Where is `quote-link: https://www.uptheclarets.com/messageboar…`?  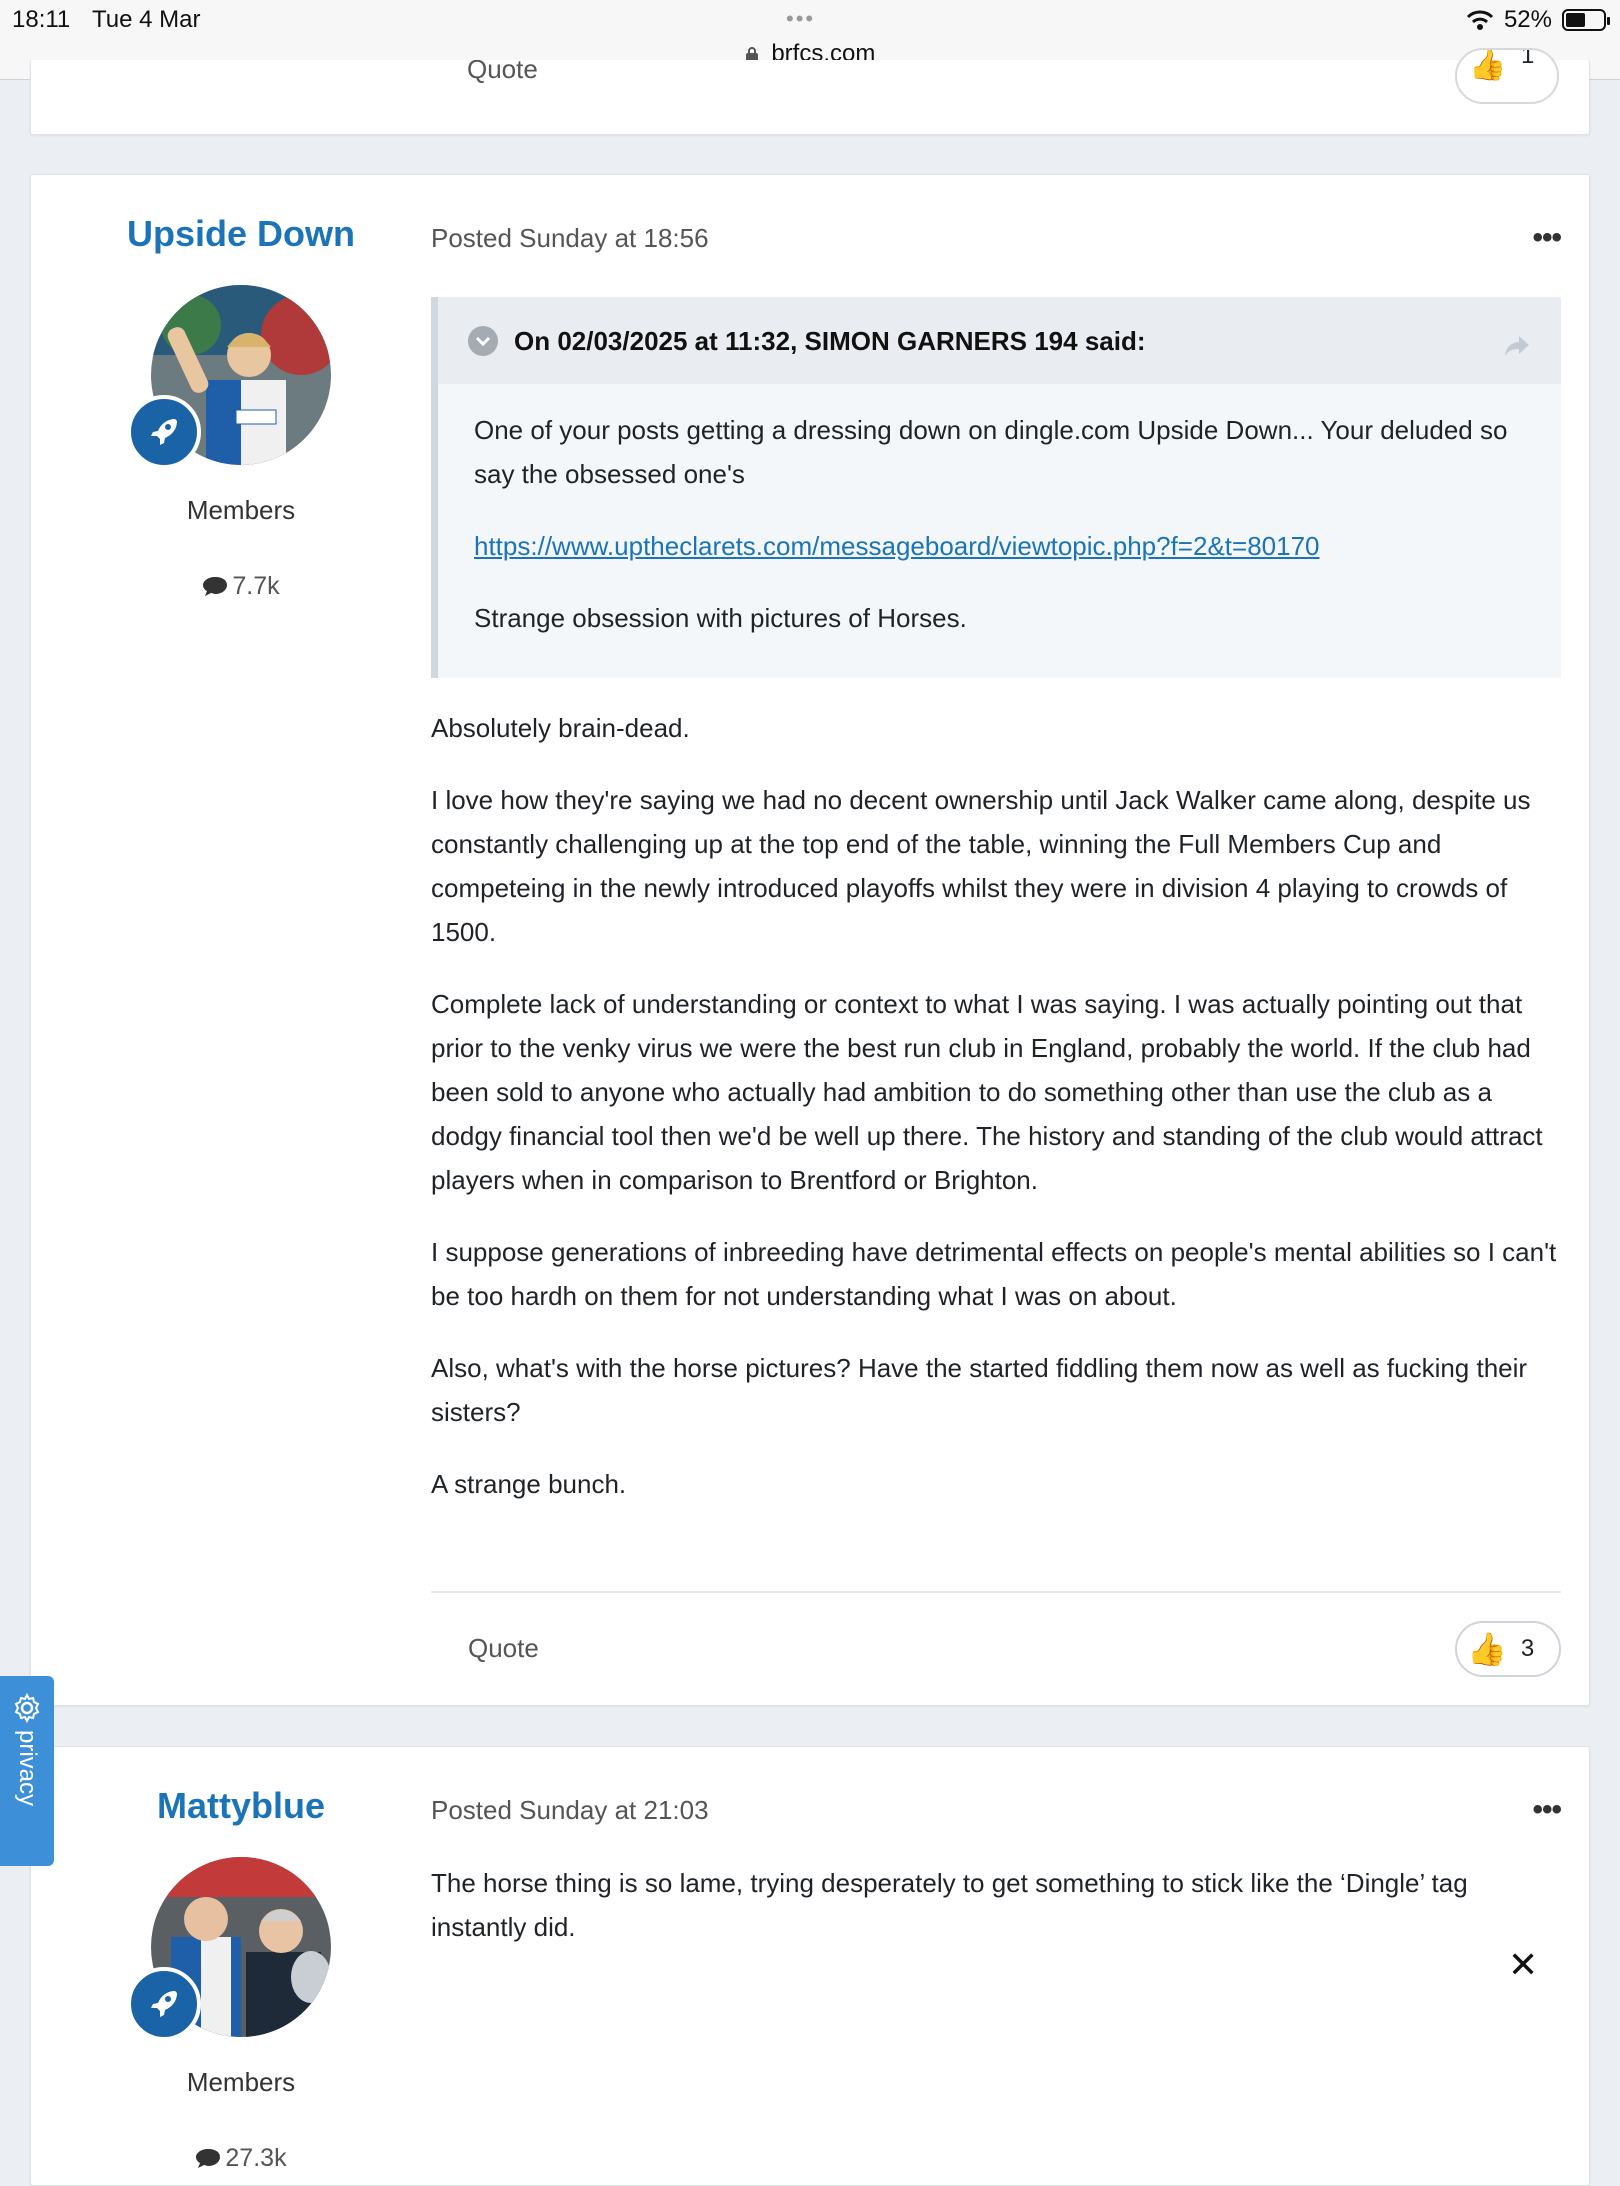
quote-link: https://www.uptheclarets.com/messageboar… is located at coordinates (897, 546).